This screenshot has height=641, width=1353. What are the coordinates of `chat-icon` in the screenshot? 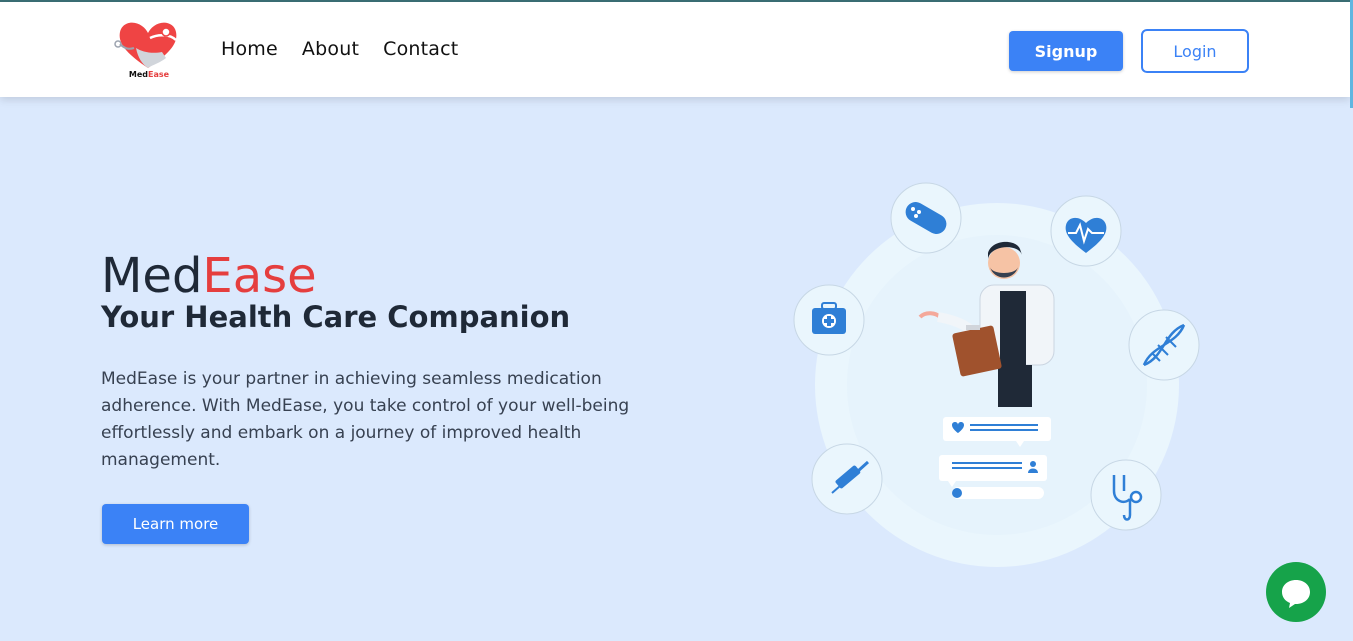 It's located at (1296, 594).